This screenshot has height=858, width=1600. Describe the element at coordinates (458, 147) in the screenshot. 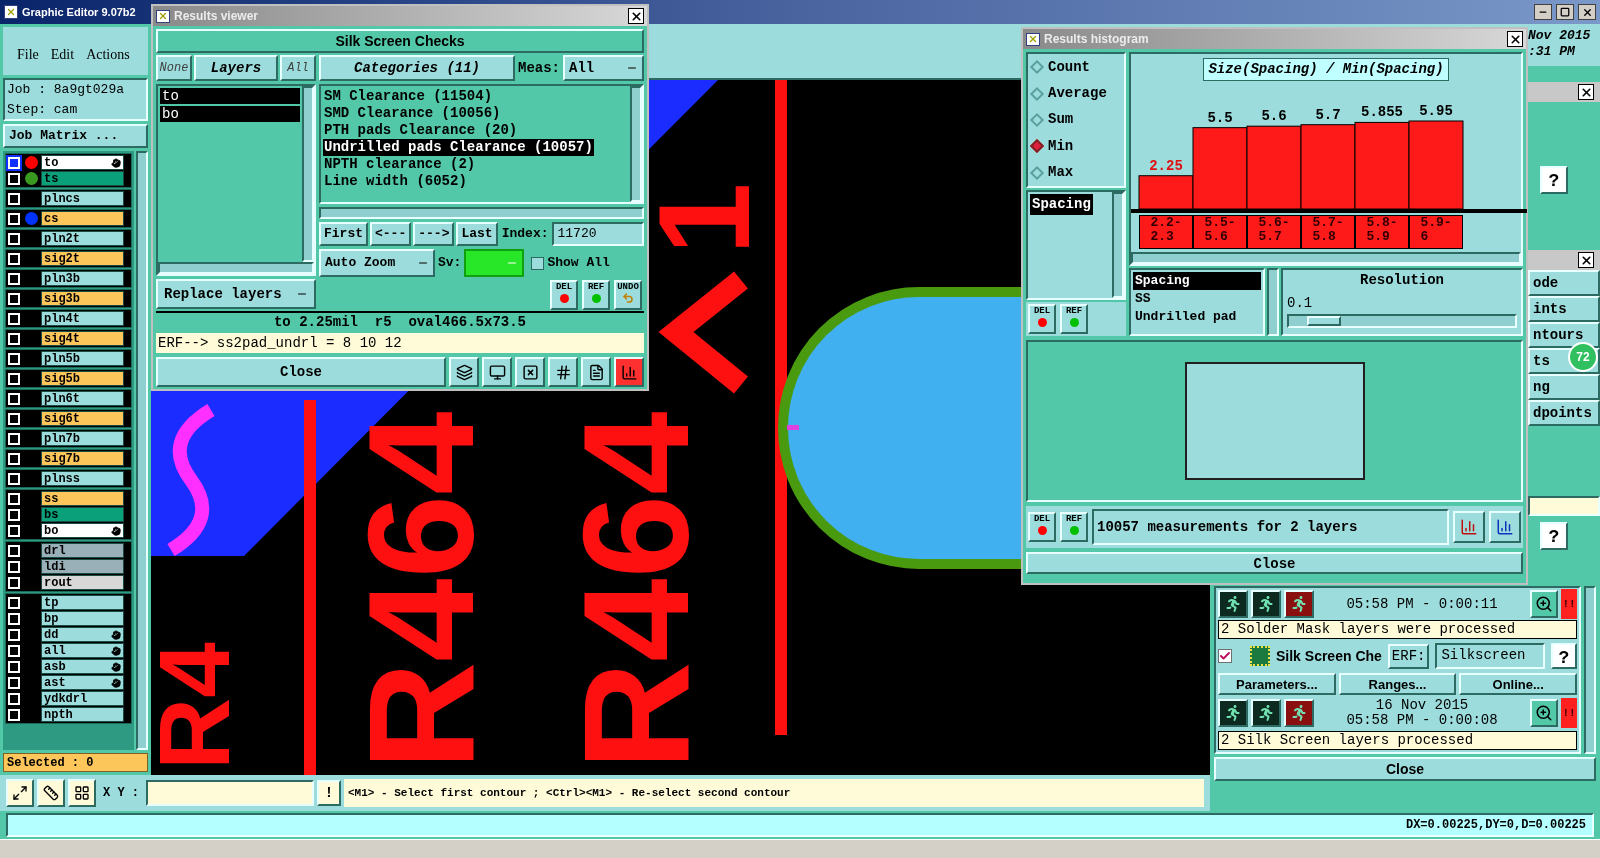

I see `category-item: Undrilled pads Clearance (10057)` at that location.